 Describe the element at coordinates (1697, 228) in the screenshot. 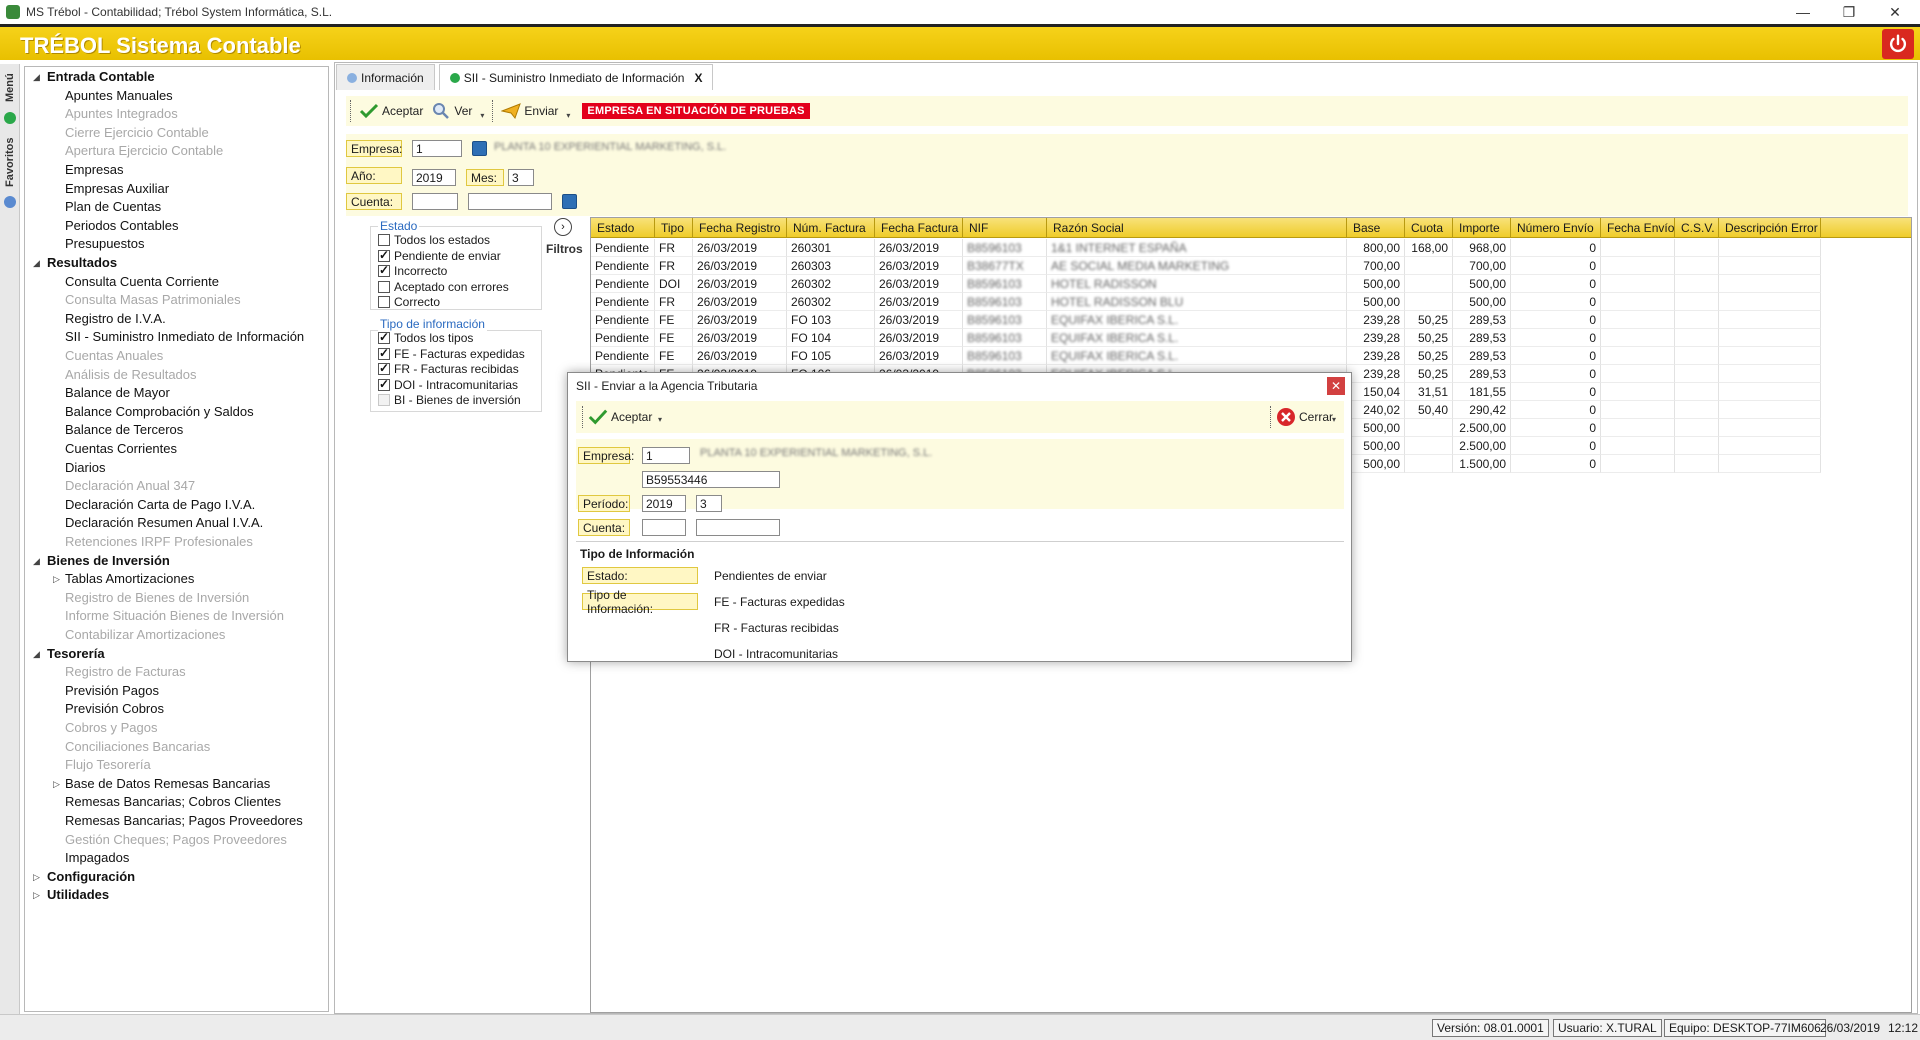

I see `grid-column-header: C.S.V.` at that location.